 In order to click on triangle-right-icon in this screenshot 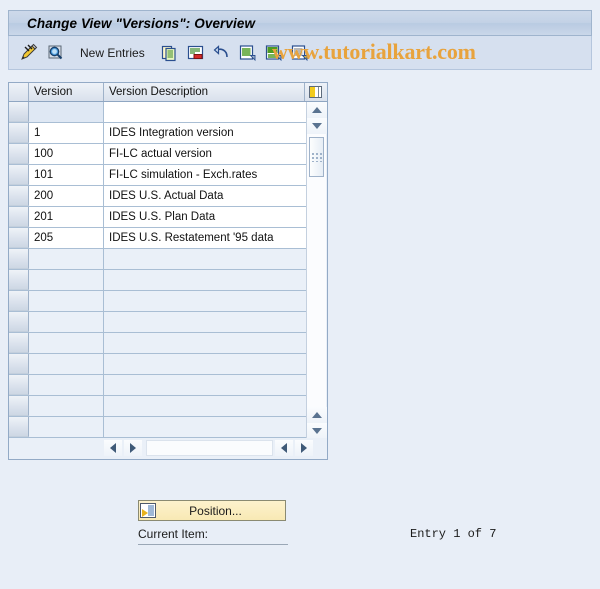, I will do `click(133, 448)`.